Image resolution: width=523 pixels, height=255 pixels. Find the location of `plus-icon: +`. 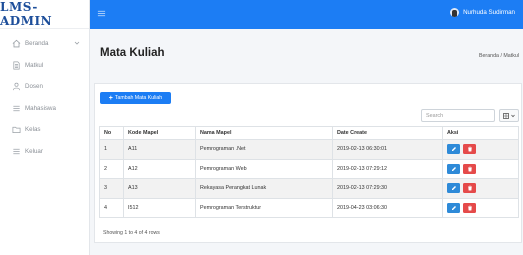

plus-icon: + is located at coordinates (110, 98).